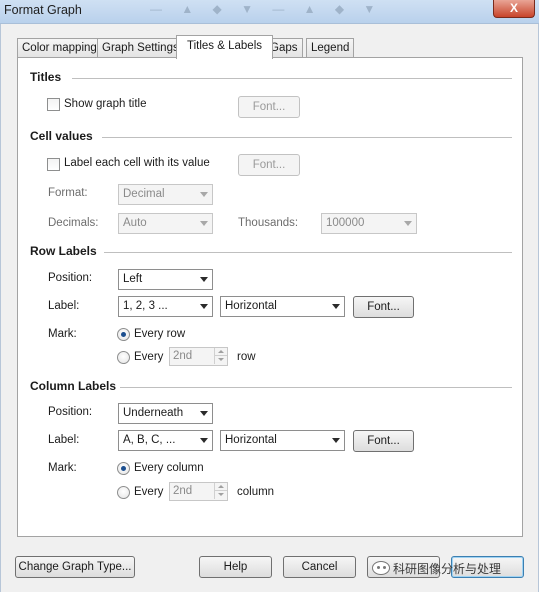 Image resolution: width=539 pixels, height=592 pixels. I want to click on thousands-select: 100000, so click(369, 223).